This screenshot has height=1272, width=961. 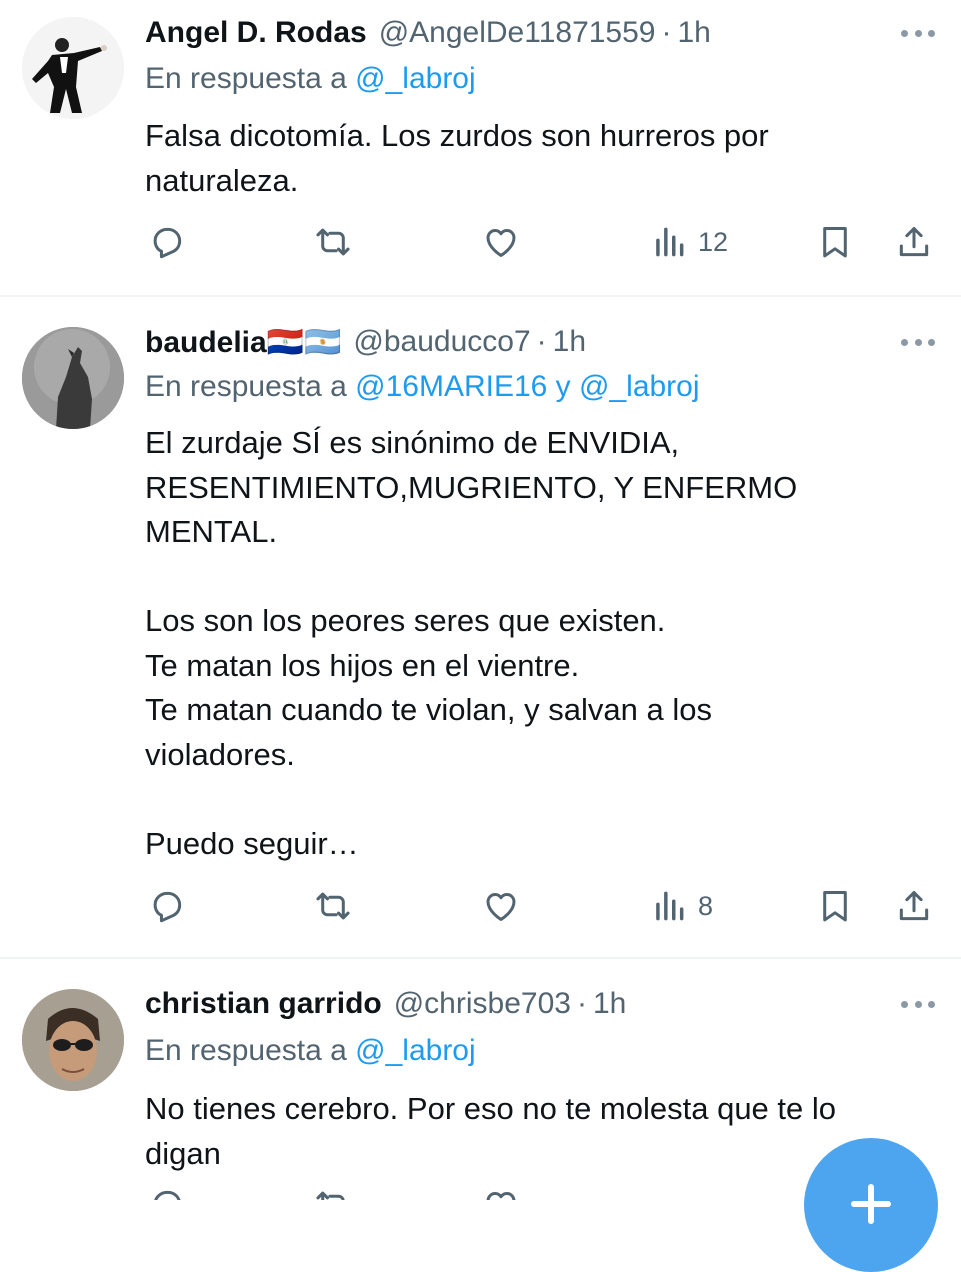 I want to click on reply-context: En respuesta a @16MARIE16 y @_labroj, so click(x=422, y=387).